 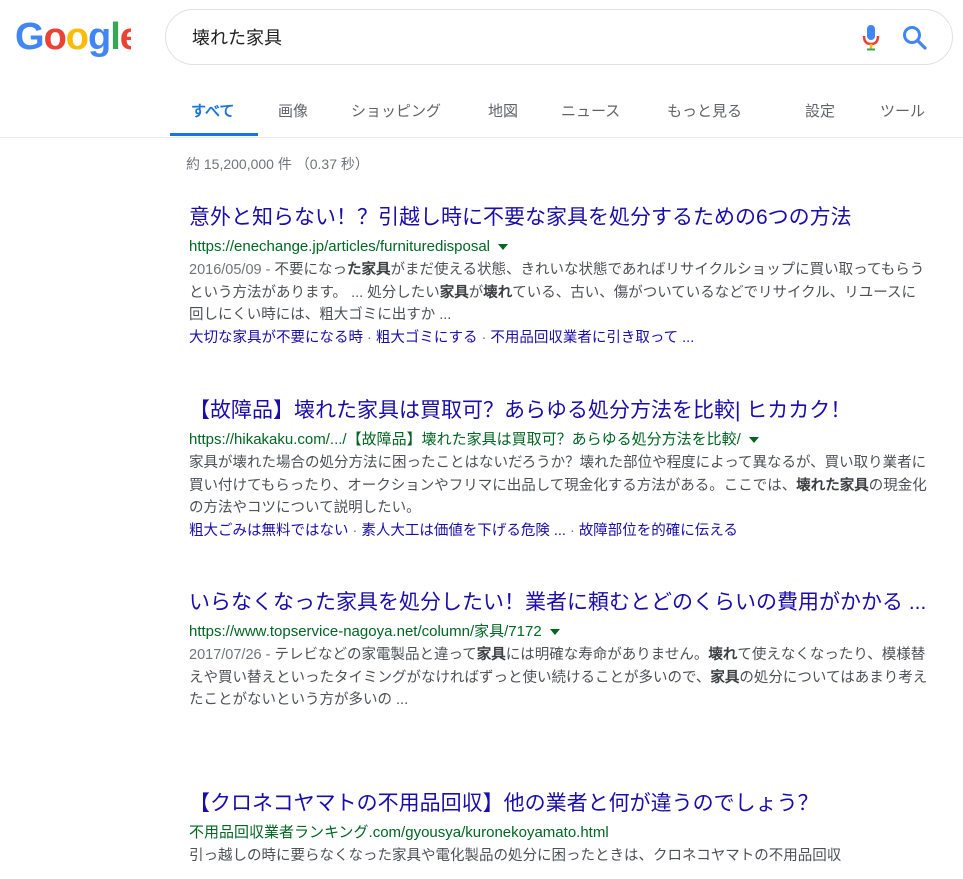 I want to click on google-logo: Google, so click(x=73, y=37).